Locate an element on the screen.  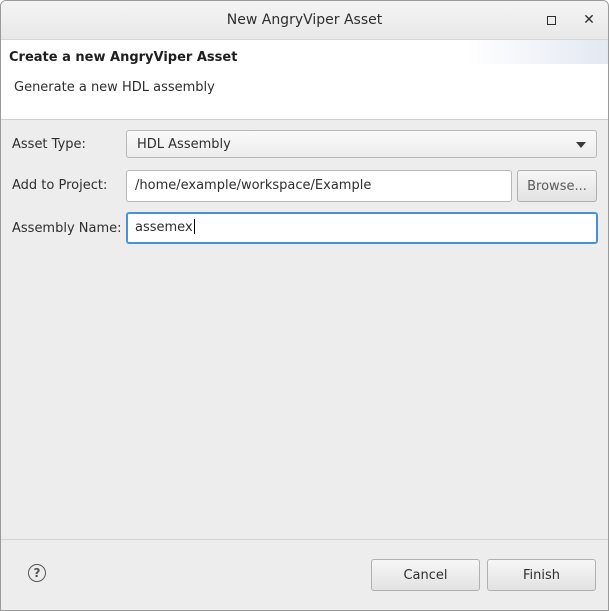
assembly-name-label: Assembly Name: is located at coordinates (67, 228).